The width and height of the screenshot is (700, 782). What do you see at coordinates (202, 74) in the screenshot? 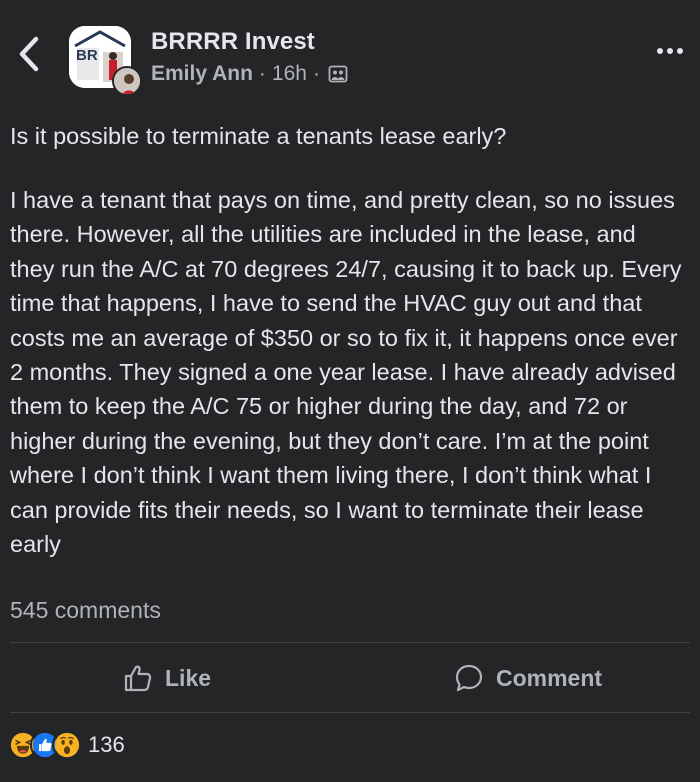
I see `author-name: Emily Ann` at bounding box center [202, 74].